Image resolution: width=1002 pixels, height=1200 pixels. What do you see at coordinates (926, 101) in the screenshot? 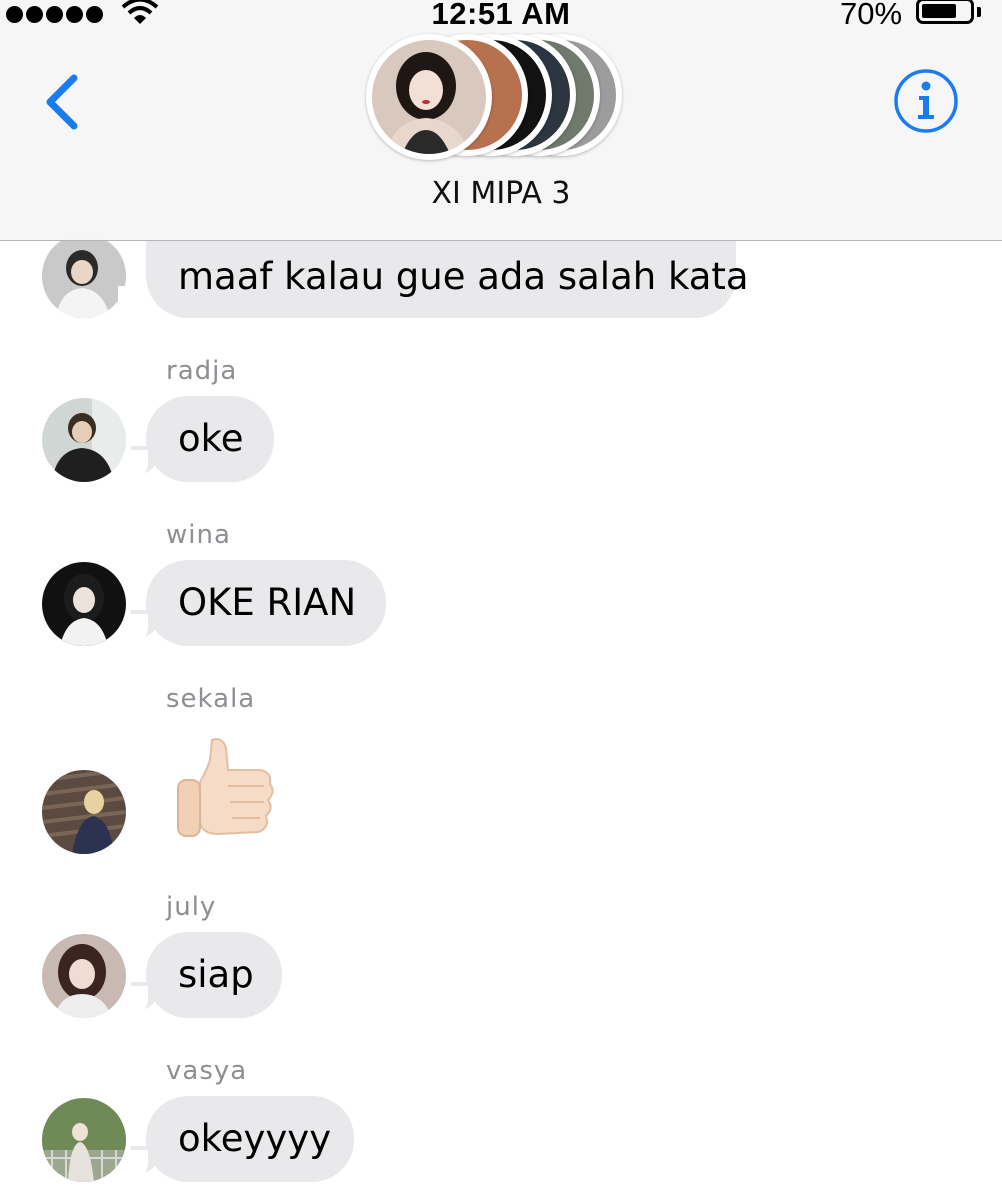
I see `info-icon` at bounding box center [926, 101].